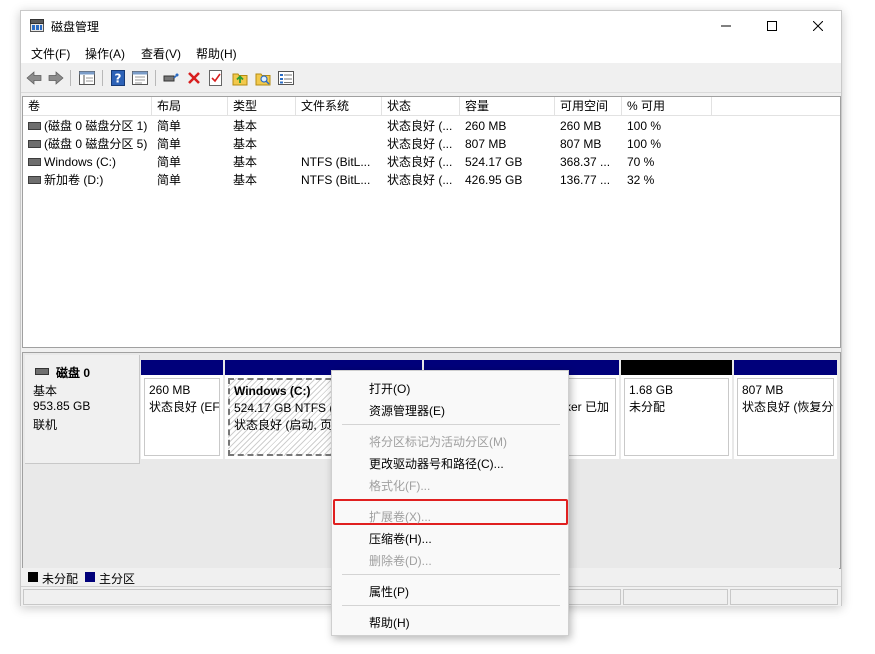 The height and width of the screenshot is (654, 875). What do you see at coordinates (80, 162) in the screenshot?
I see `volume-name: Windows (C:)` at bounding box center [80, 162].